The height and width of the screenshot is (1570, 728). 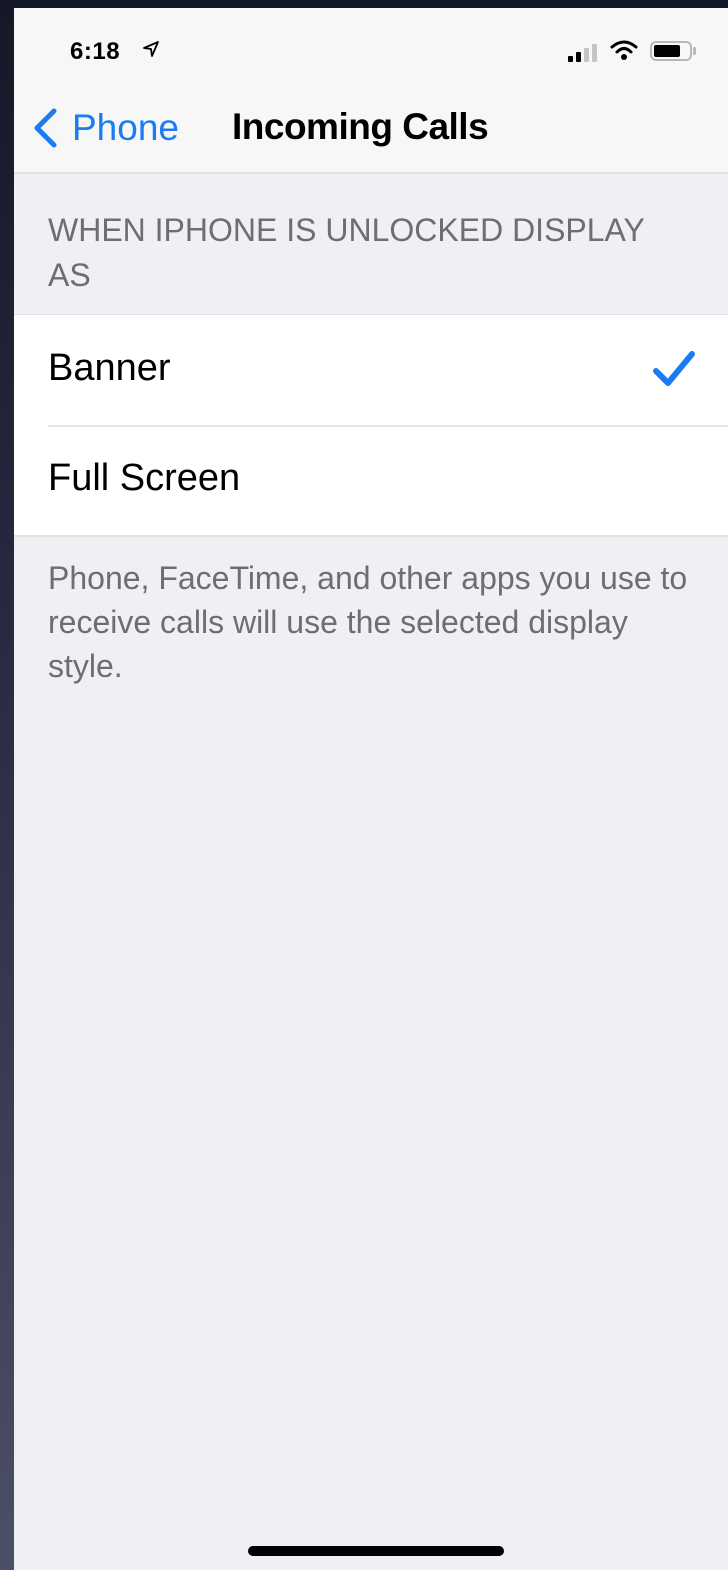 I want to click on chevron-left-icon, so click(x=45, y=128).